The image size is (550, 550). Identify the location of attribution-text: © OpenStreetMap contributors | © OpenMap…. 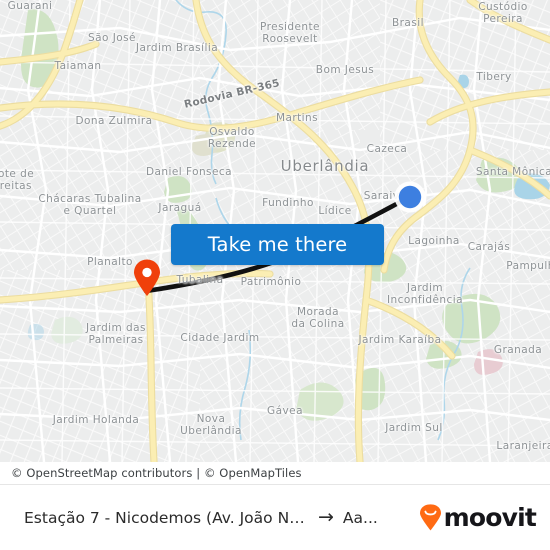
(156, 473).